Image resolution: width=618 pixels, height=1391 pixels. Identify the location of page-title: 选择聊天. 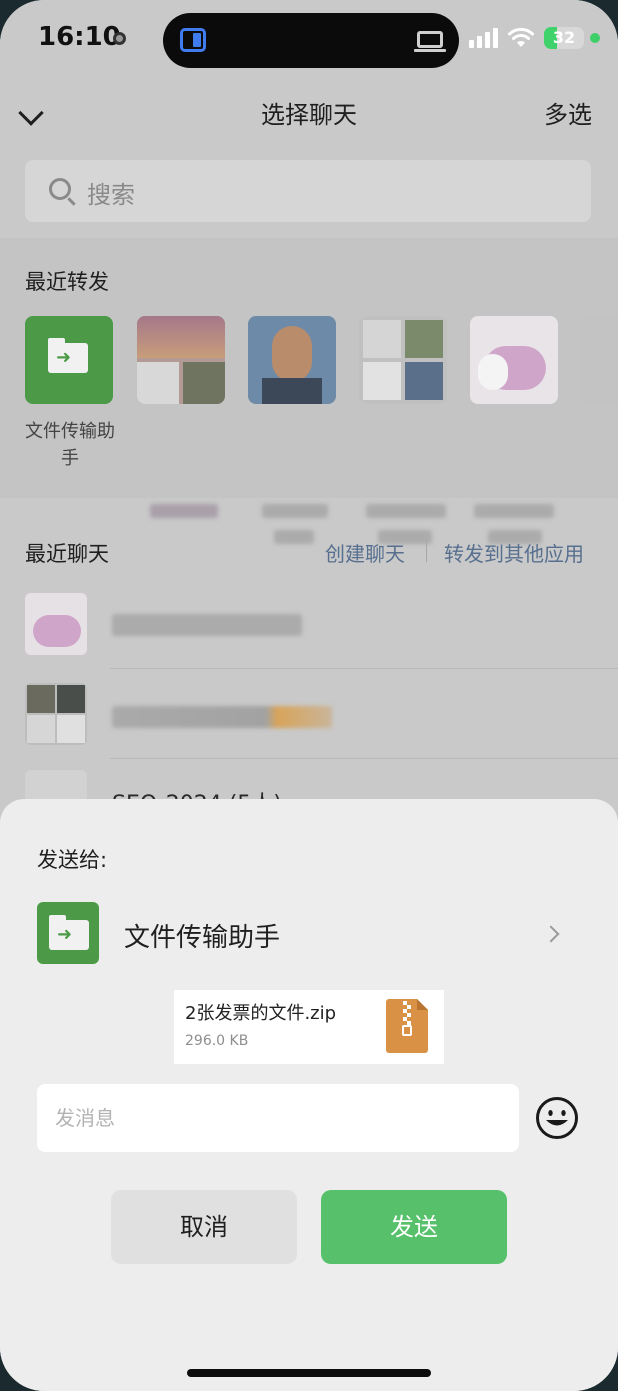
(309, 115).